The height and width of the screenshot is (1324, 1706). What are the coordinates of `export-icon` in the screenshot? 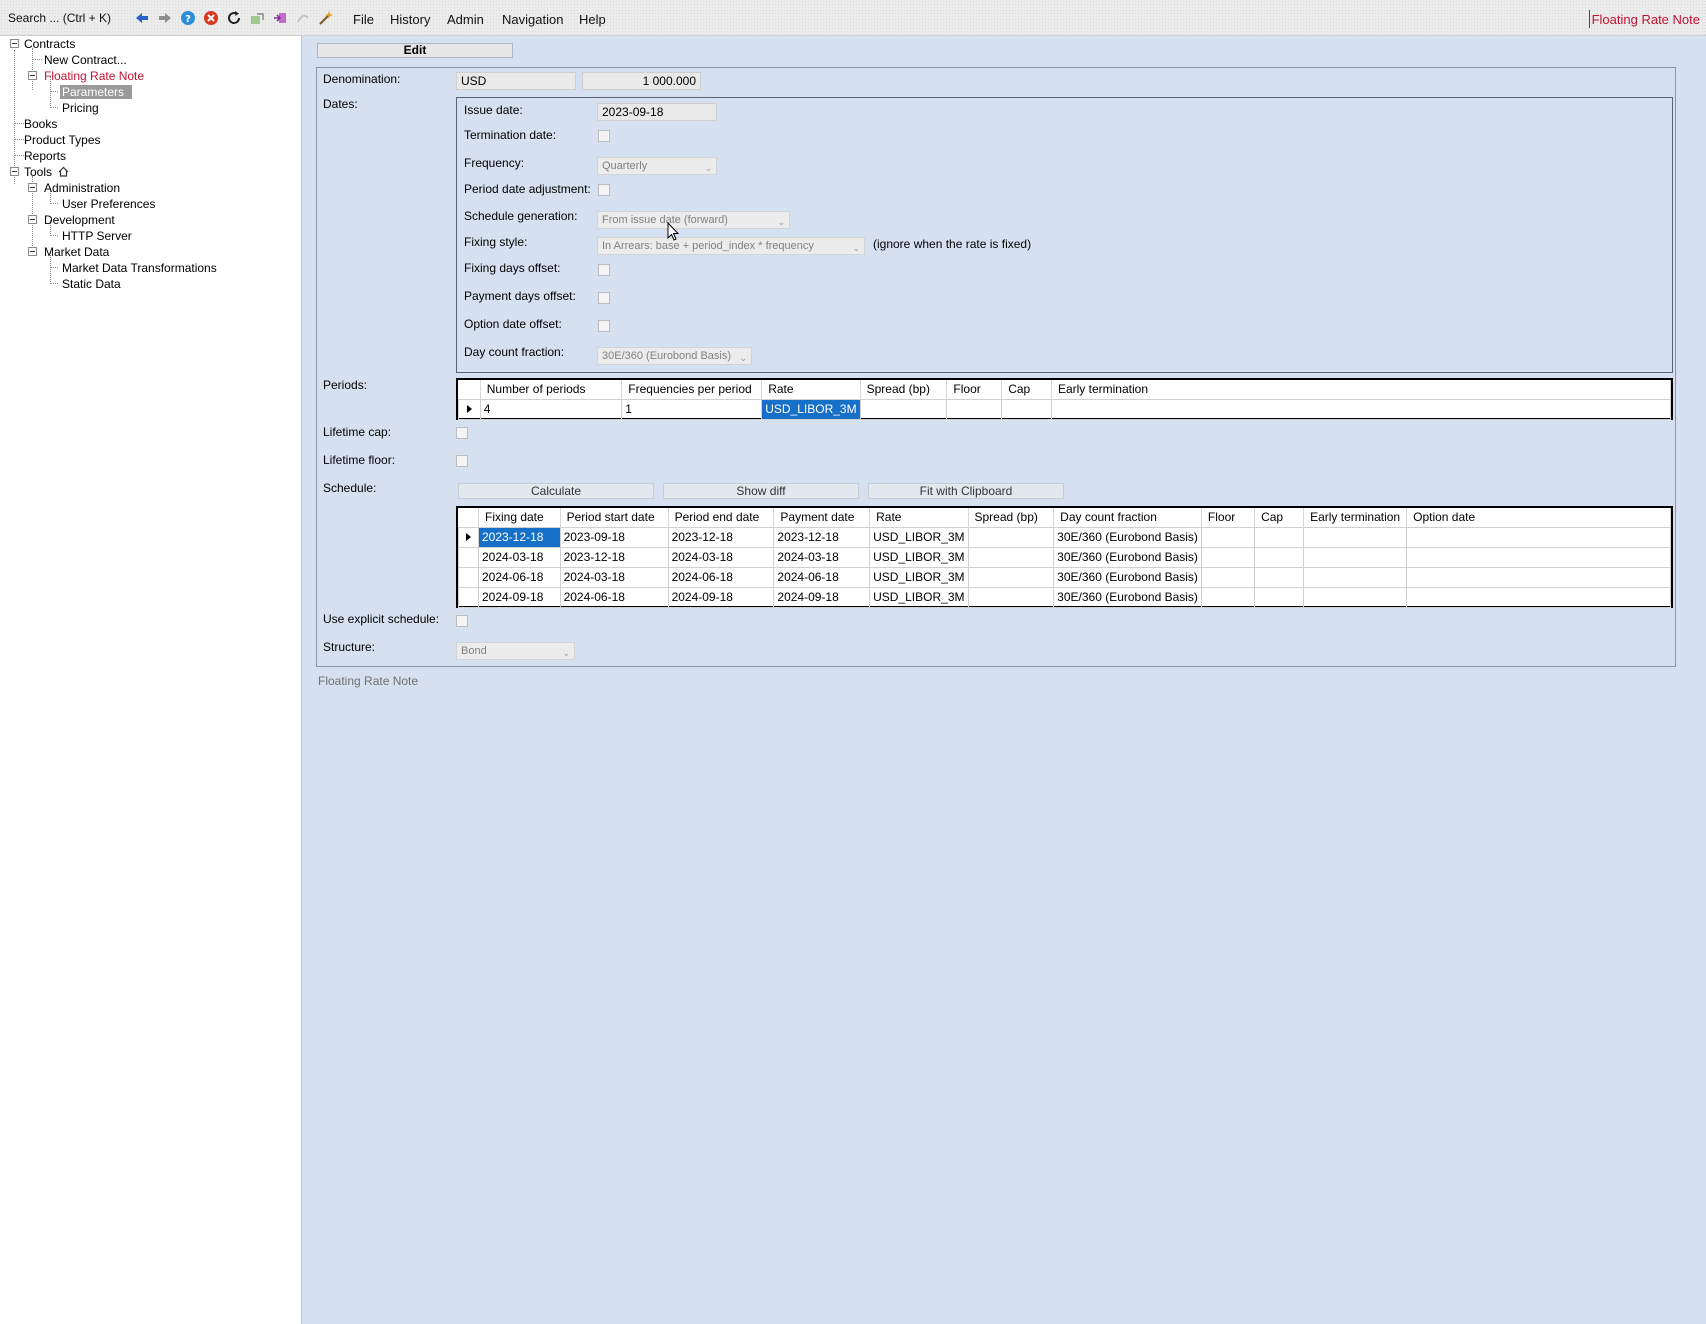 It's located at (257, 18).